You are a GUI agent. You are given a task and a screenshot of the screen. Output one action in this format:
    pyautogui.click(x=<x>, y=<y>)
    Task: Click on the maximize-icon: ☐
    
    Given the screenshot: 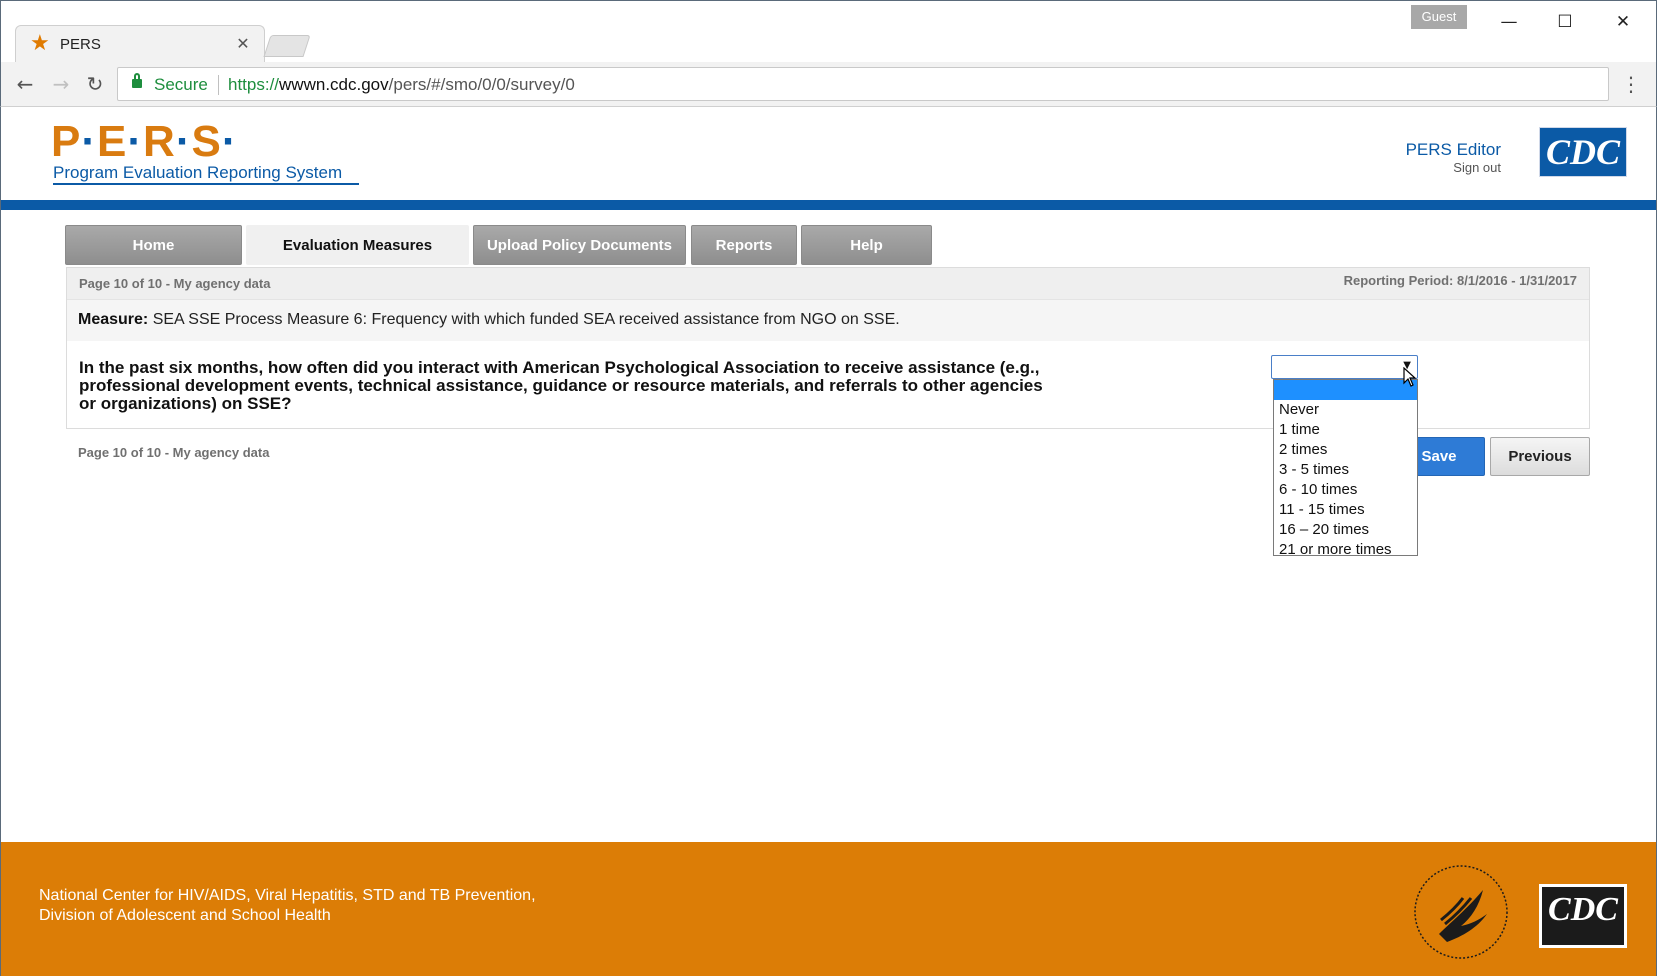 What is the action you would take?
    pyautogui.click(x=1565, y=22)
    